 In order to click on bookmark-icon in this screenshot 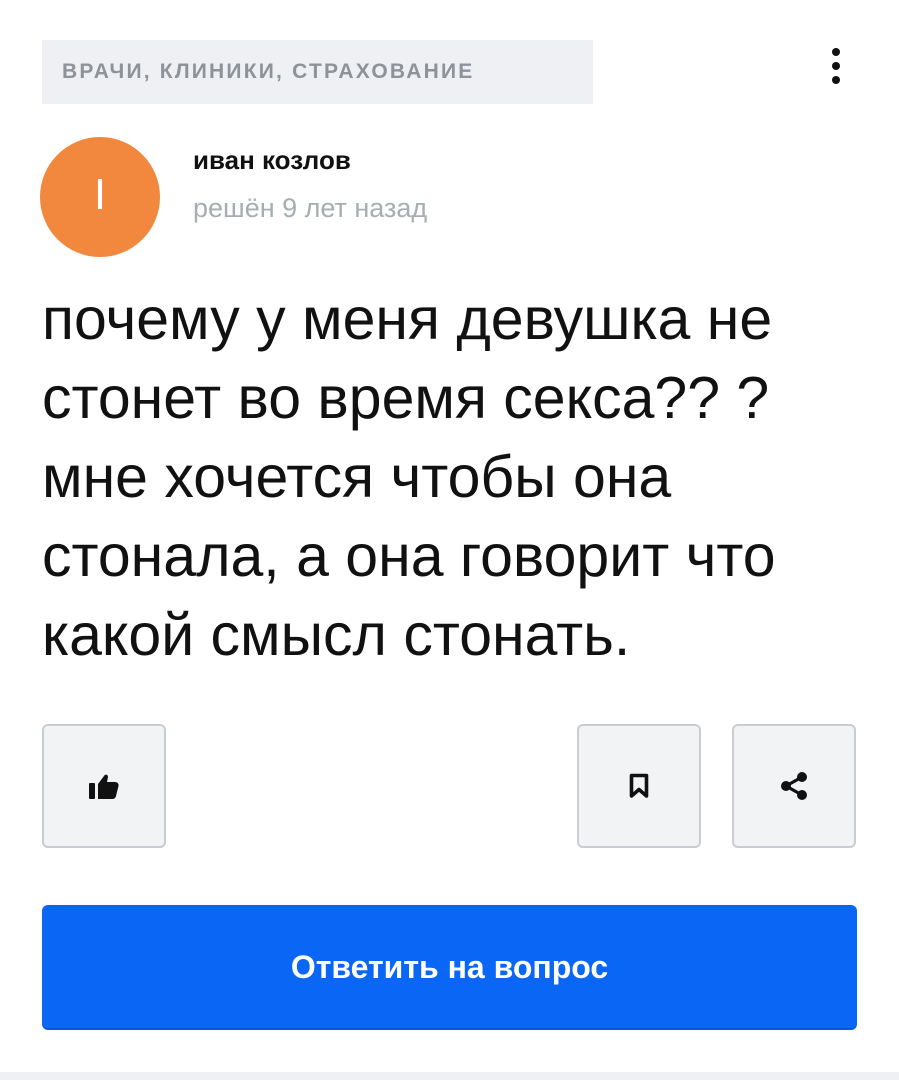, I will do `click(639, 785)`.